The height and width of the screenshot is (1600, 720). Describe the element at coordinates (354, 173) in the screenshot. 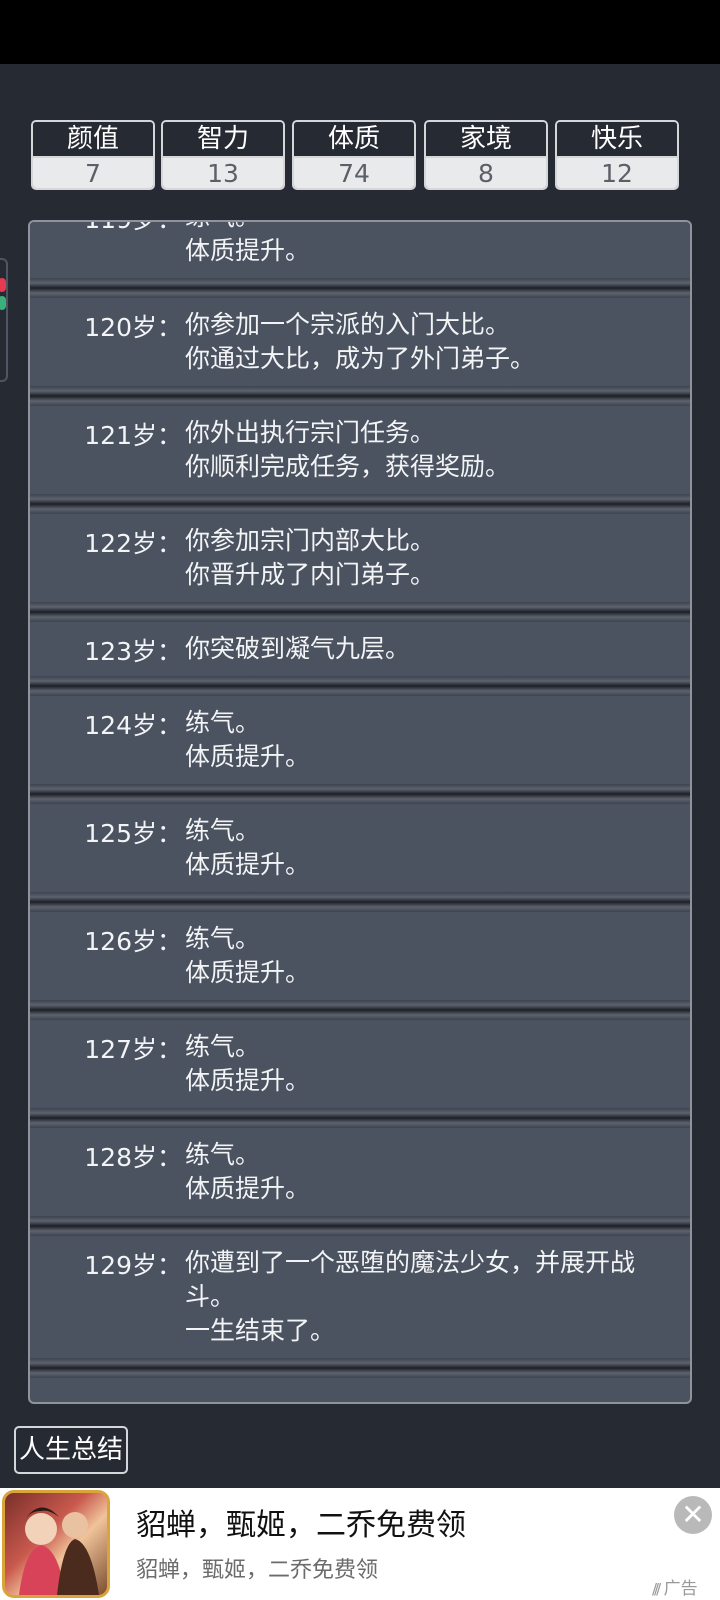

I see `stat-value: 74` at that location.